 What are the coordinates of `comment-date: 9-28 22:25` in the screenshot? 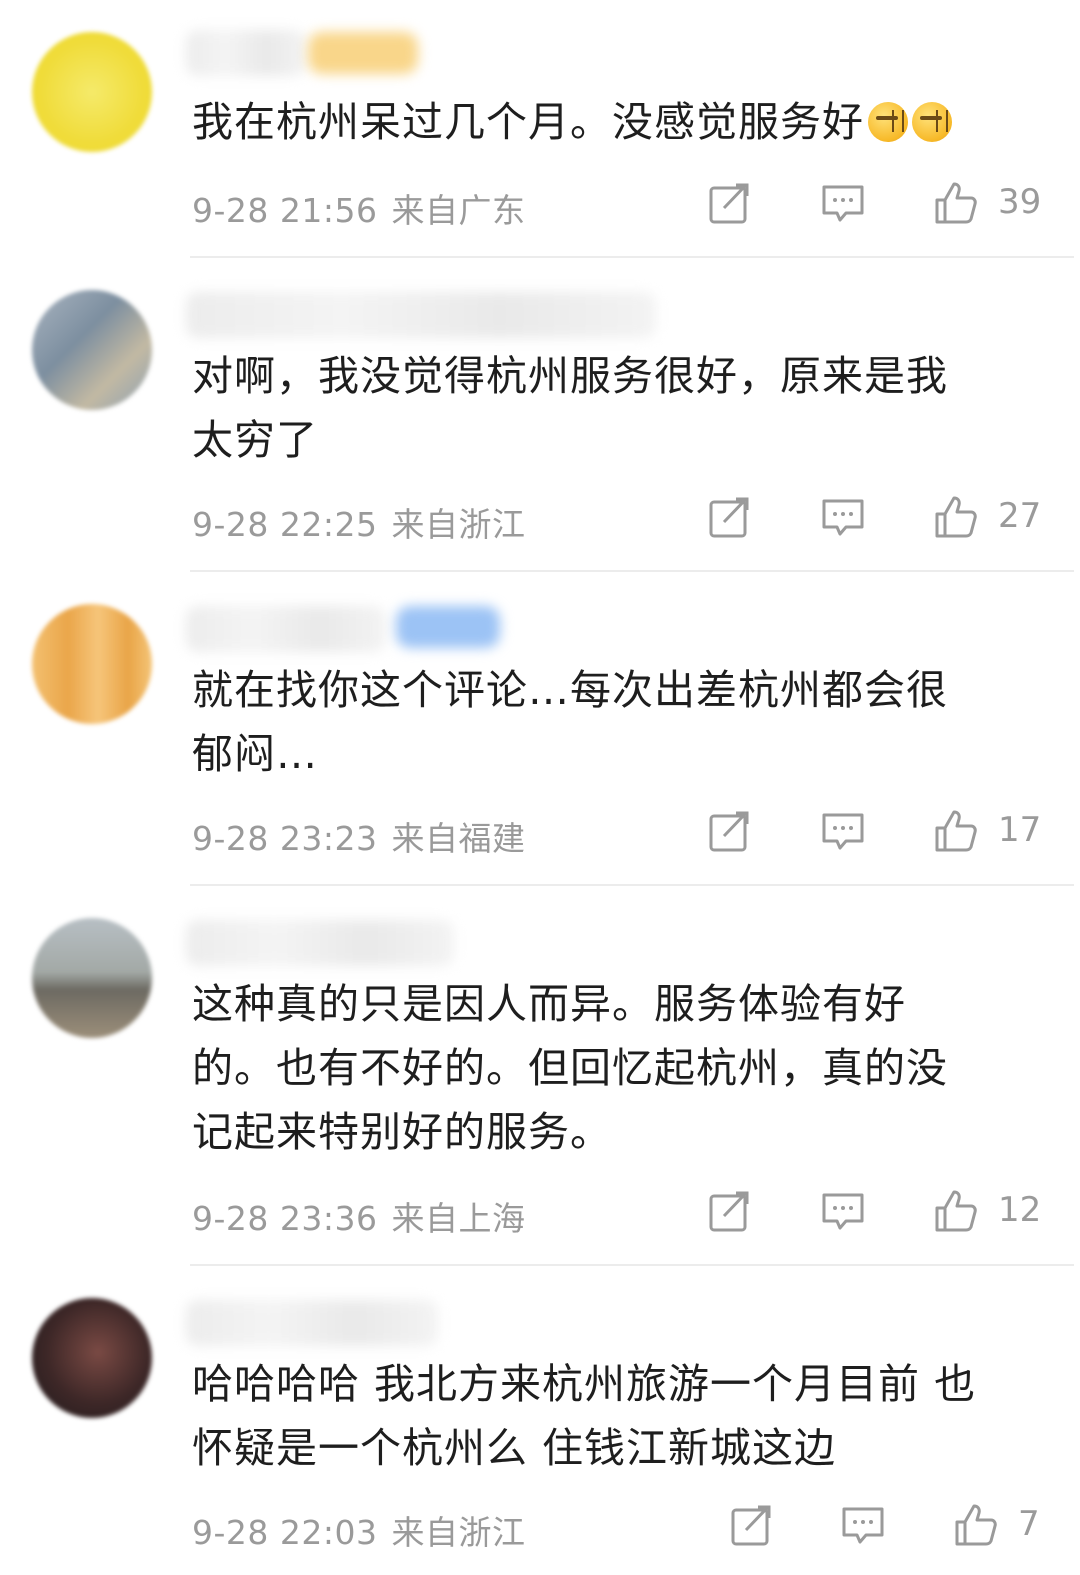 It's located at (285, 524).